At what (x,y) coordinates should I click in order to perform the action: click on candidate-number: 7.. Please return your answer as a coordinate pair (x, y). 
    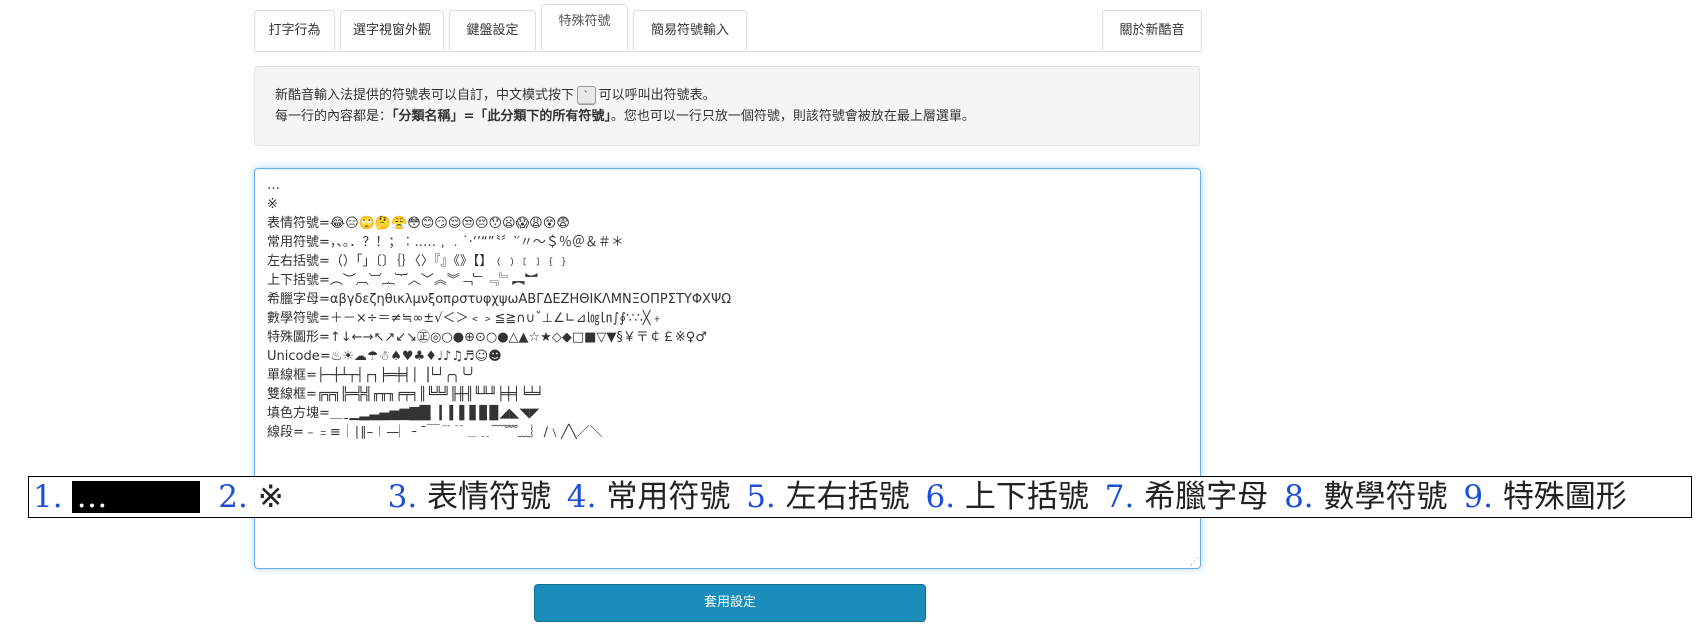
    Looking at the image, I should click on (1119, 497).